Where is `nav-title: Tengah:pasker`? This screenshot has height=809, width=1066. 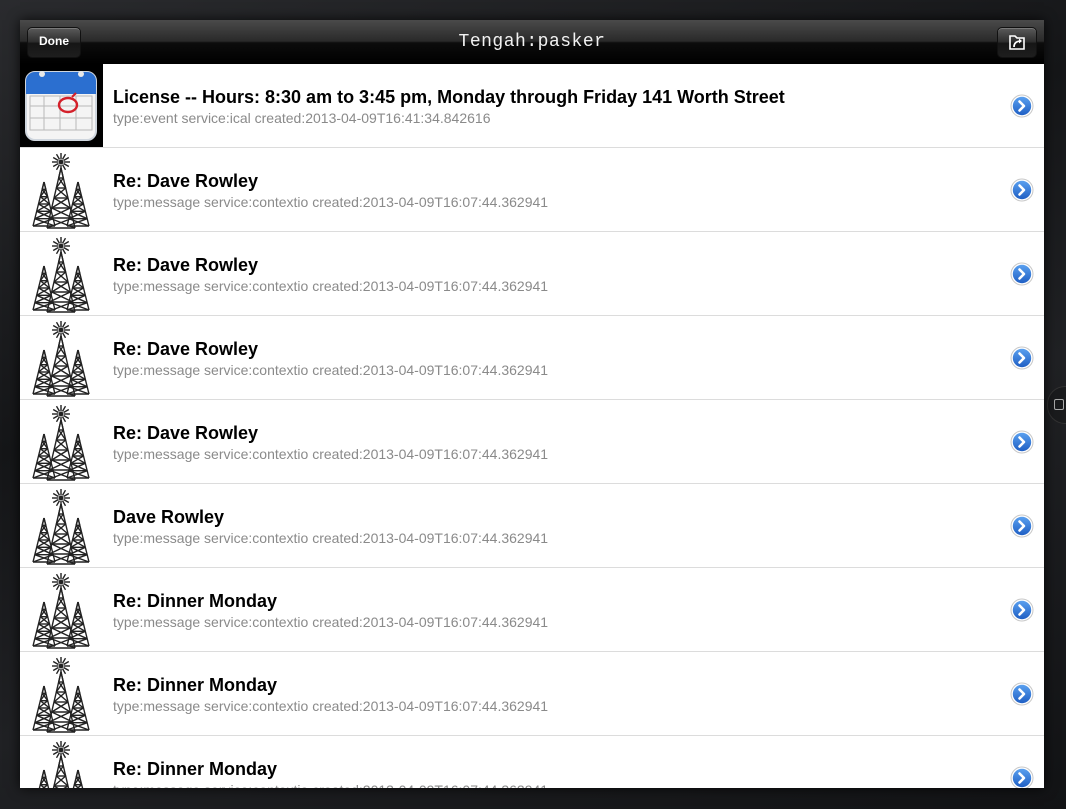
nav-title: Tengah:pasker is located at coordinates (532, 42).